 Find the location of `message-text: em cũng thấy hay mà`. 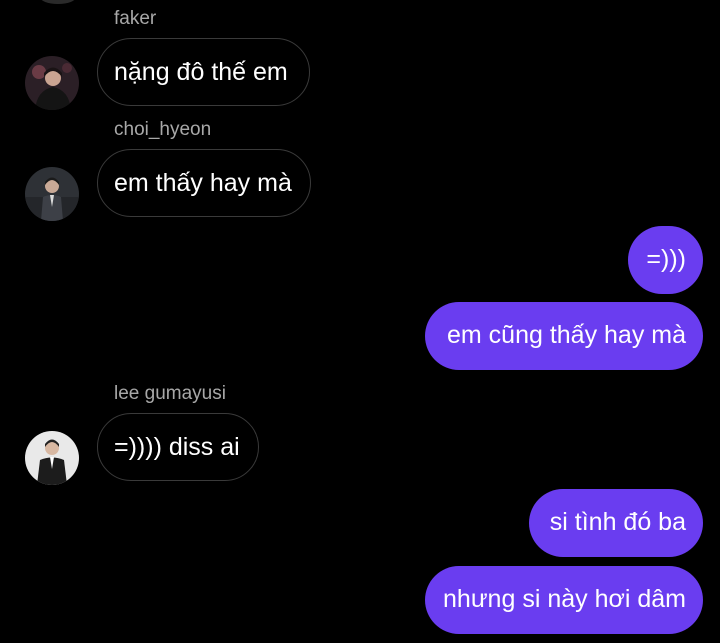

message-text: em cũng thấy hay mà is located at coordinates (566, 335).